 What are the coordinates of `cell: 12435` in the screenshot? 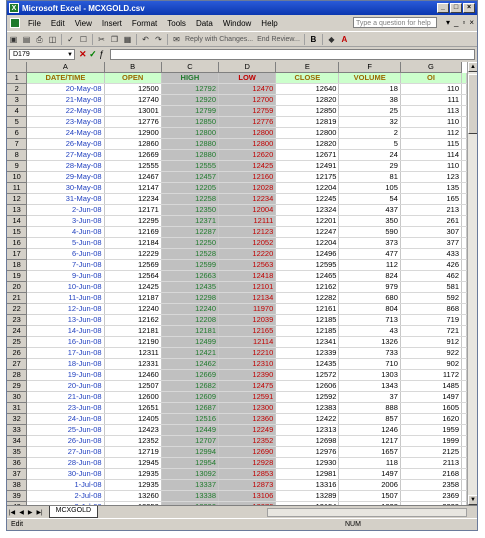 It's located at (307, 364).